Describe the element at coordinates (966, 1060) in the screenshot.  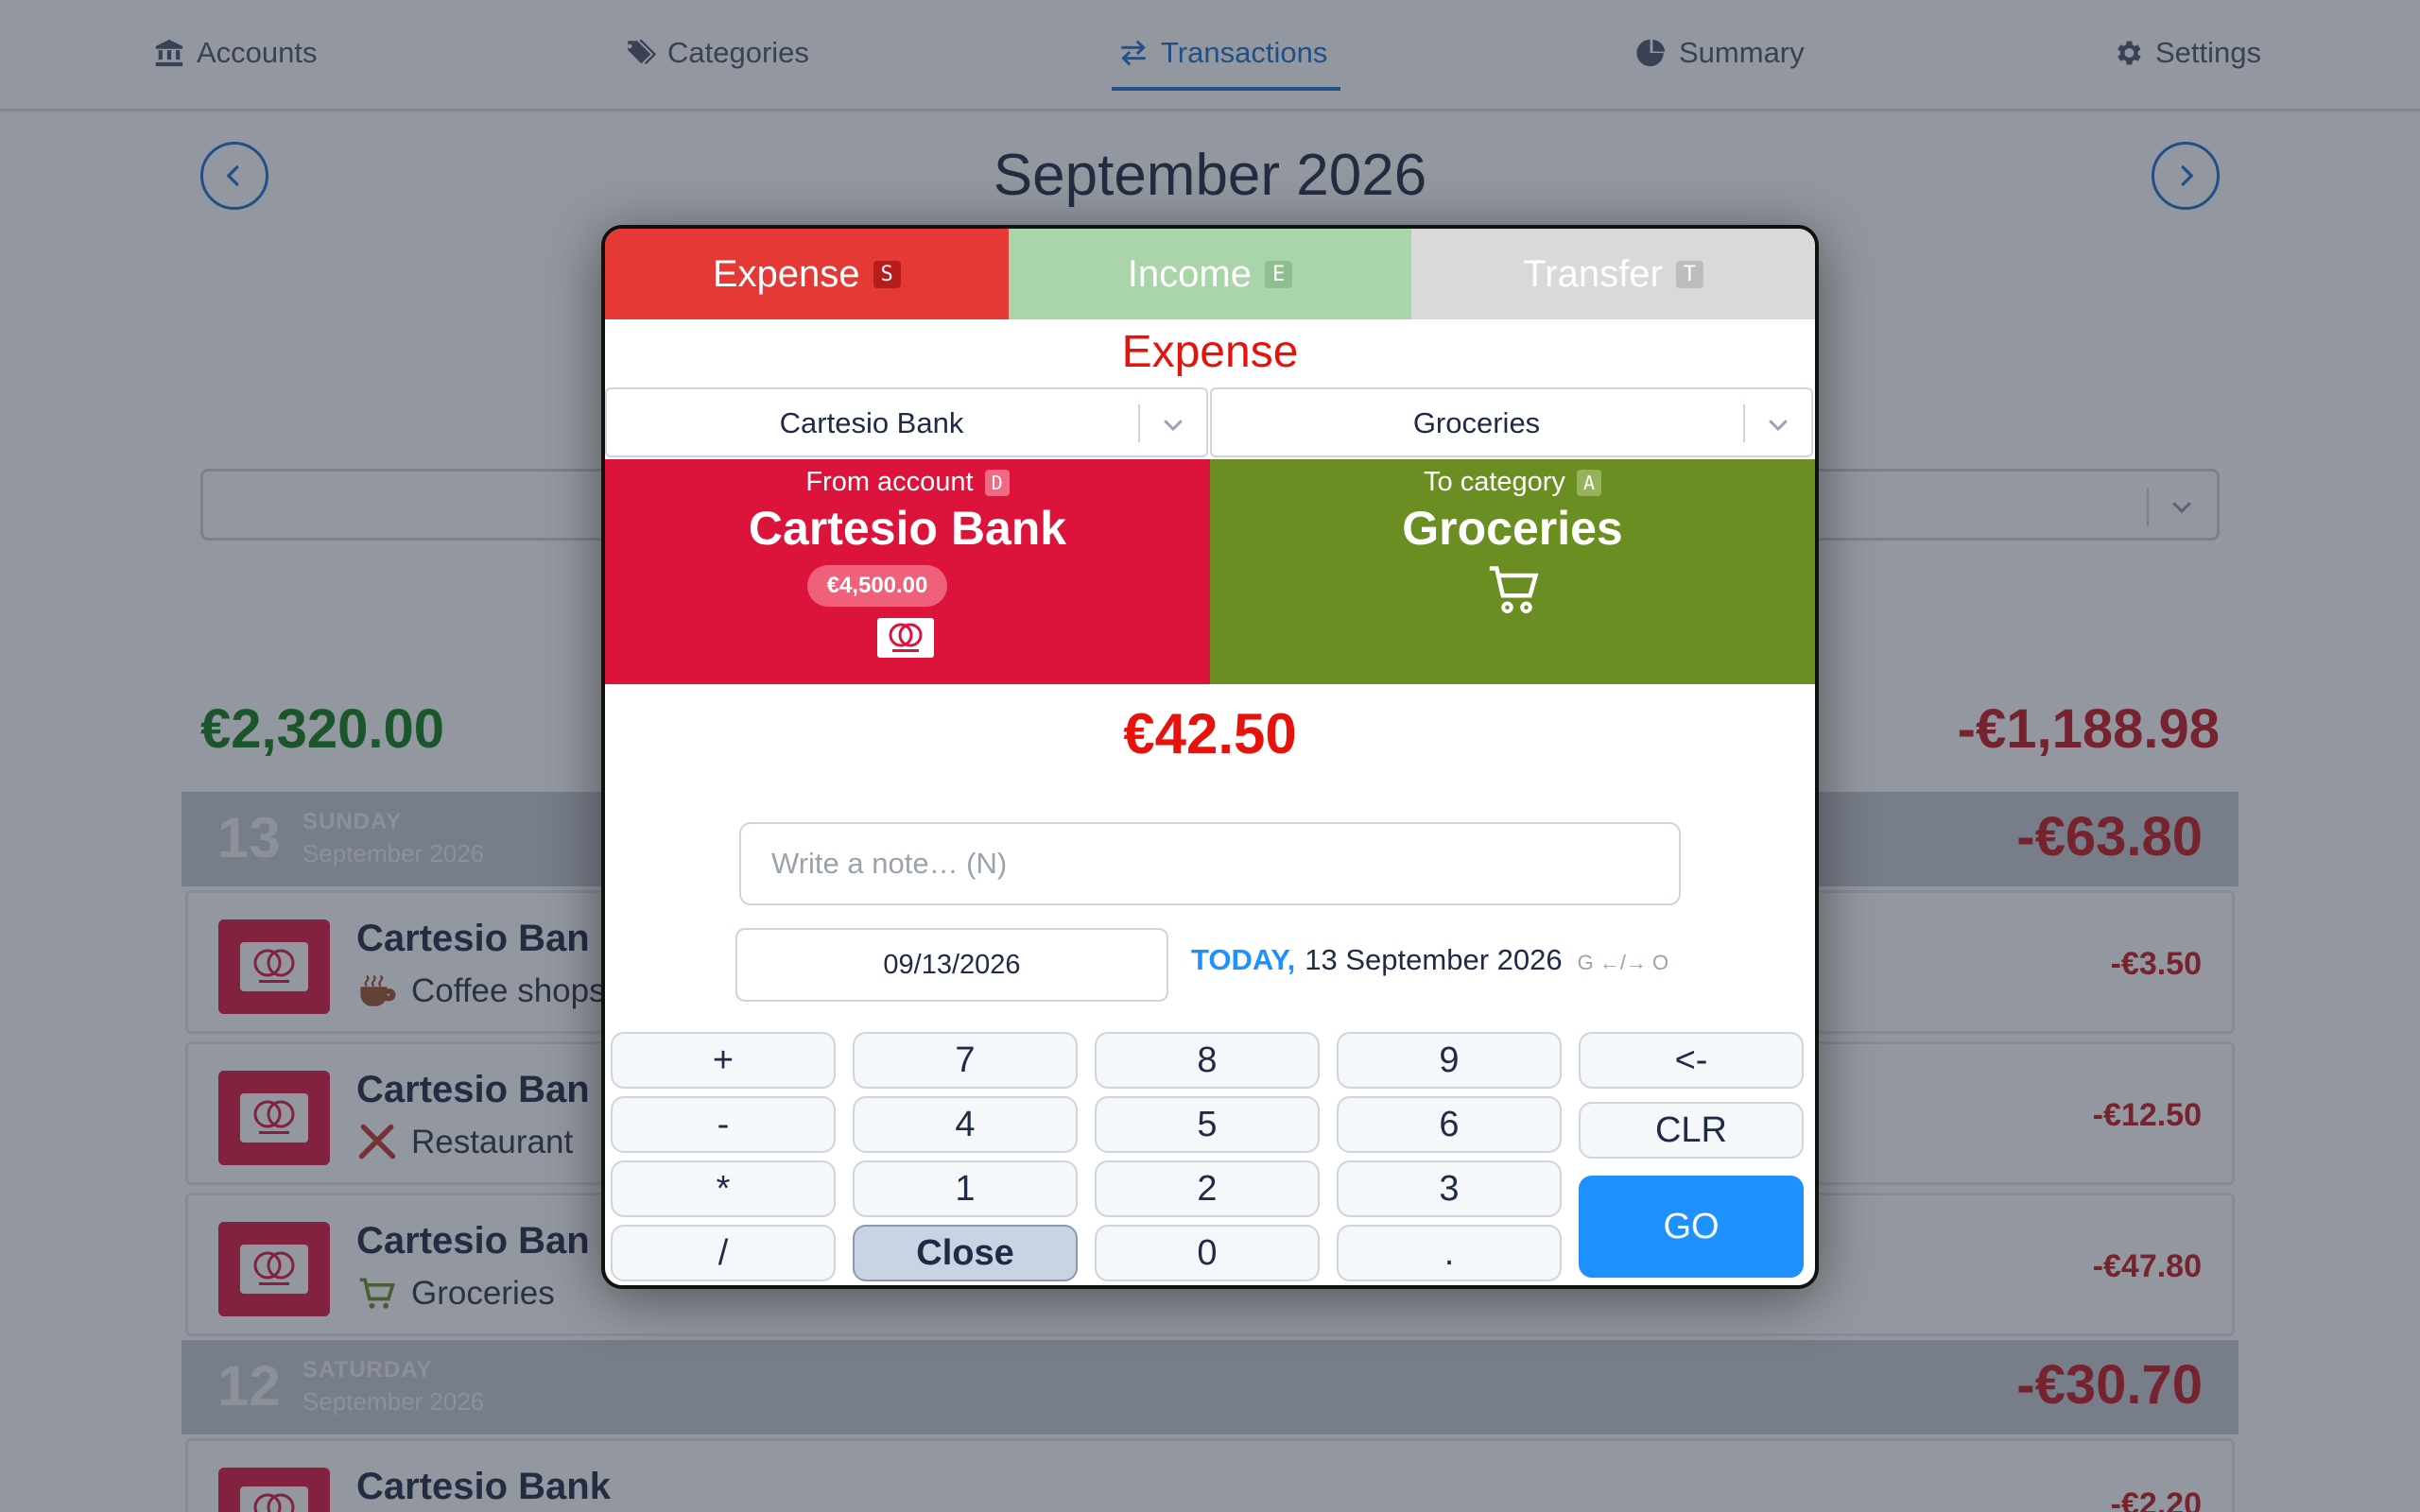
I see `key-7: 7` at that location.